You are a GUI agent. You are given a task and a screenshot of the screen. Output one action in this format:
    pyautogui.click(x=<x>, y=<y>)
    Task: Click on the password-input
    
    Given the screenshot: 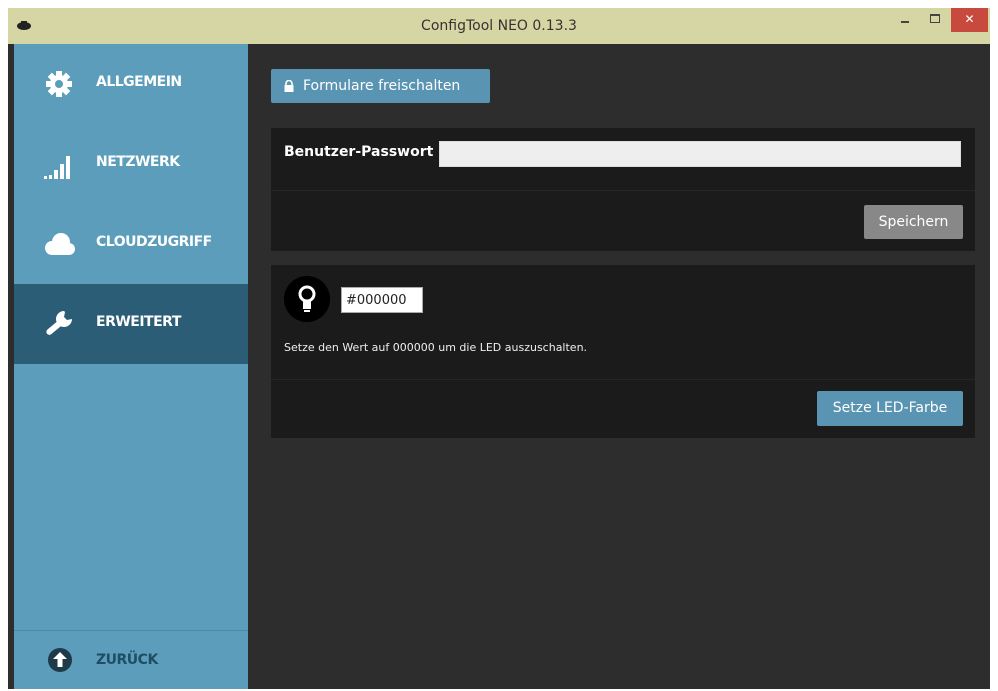 What is the action you would take?
    pyautogui.click(x=700, y=154)
    